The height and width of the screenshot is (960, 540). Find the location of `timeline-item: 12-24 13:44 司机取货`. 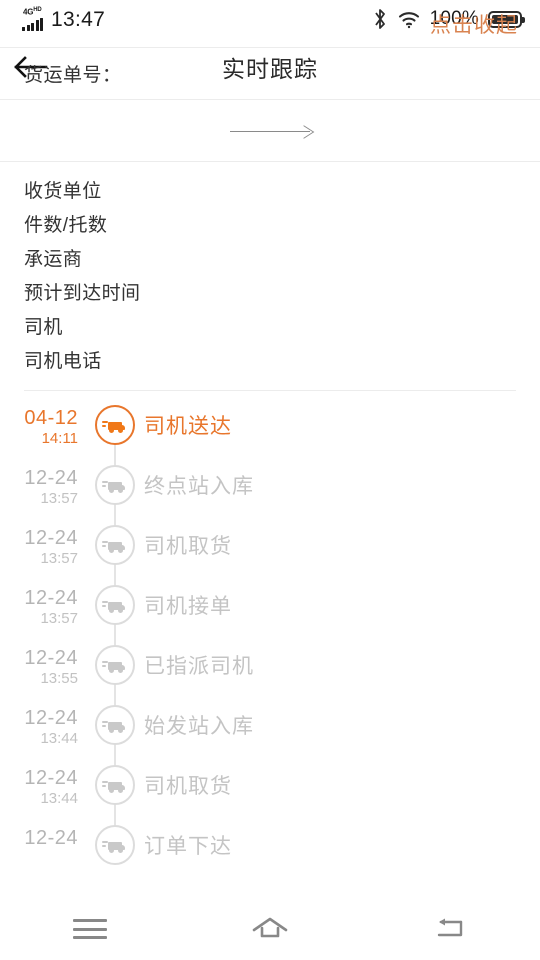

timeline-item: 12-24 13:44 司机取货 is located at coordinates (270, 808).